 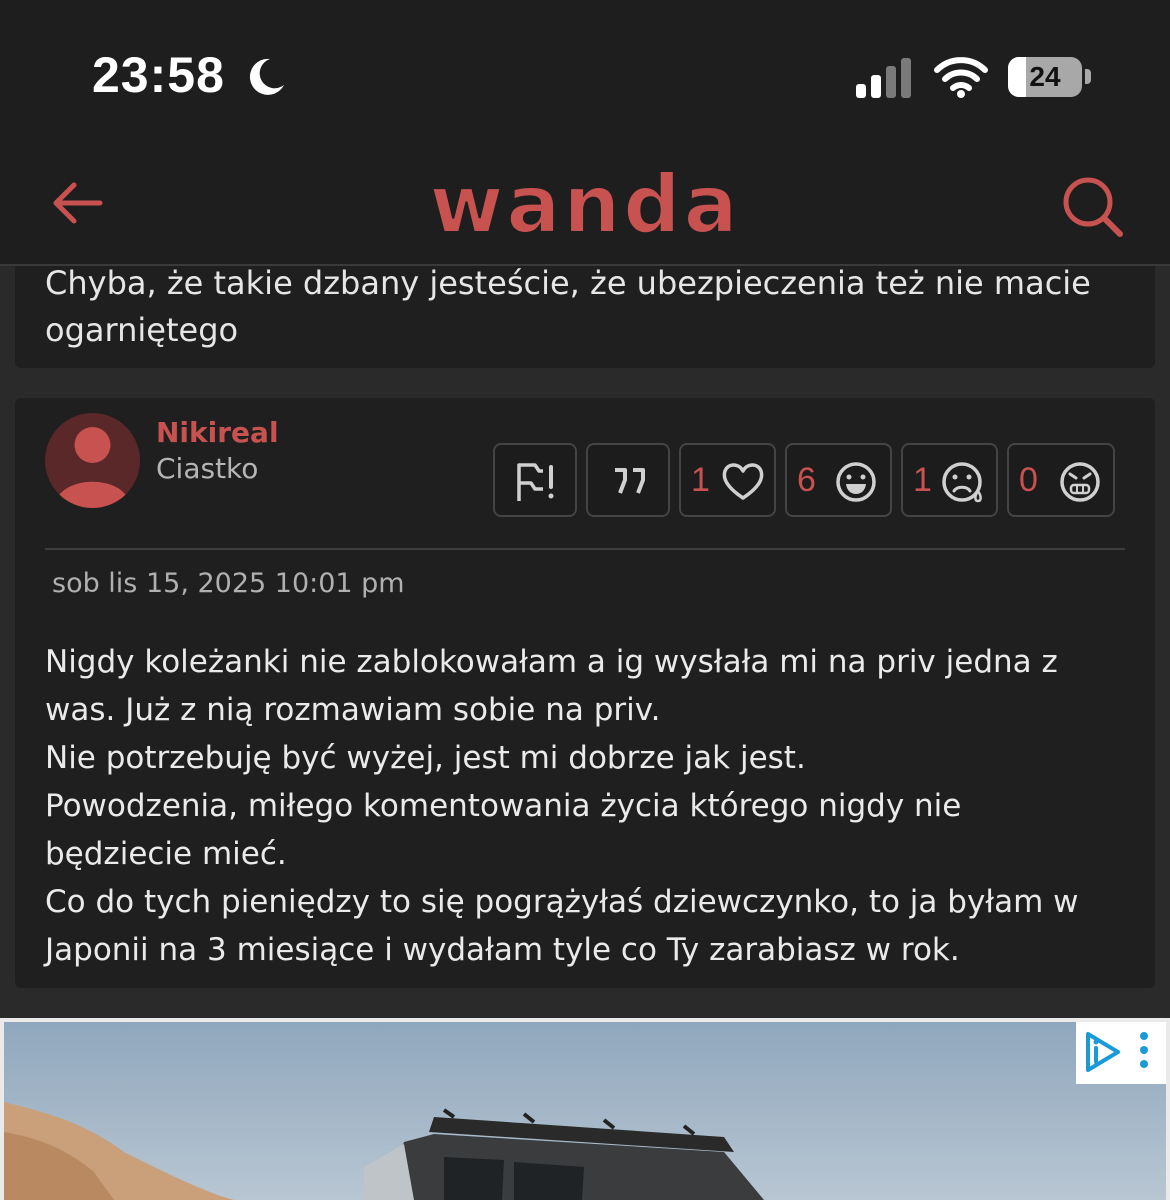 What do you see at coordinates (158, 75) in the screenshot?
I see `status-time: 23:58` at bounding box center [158, 75].